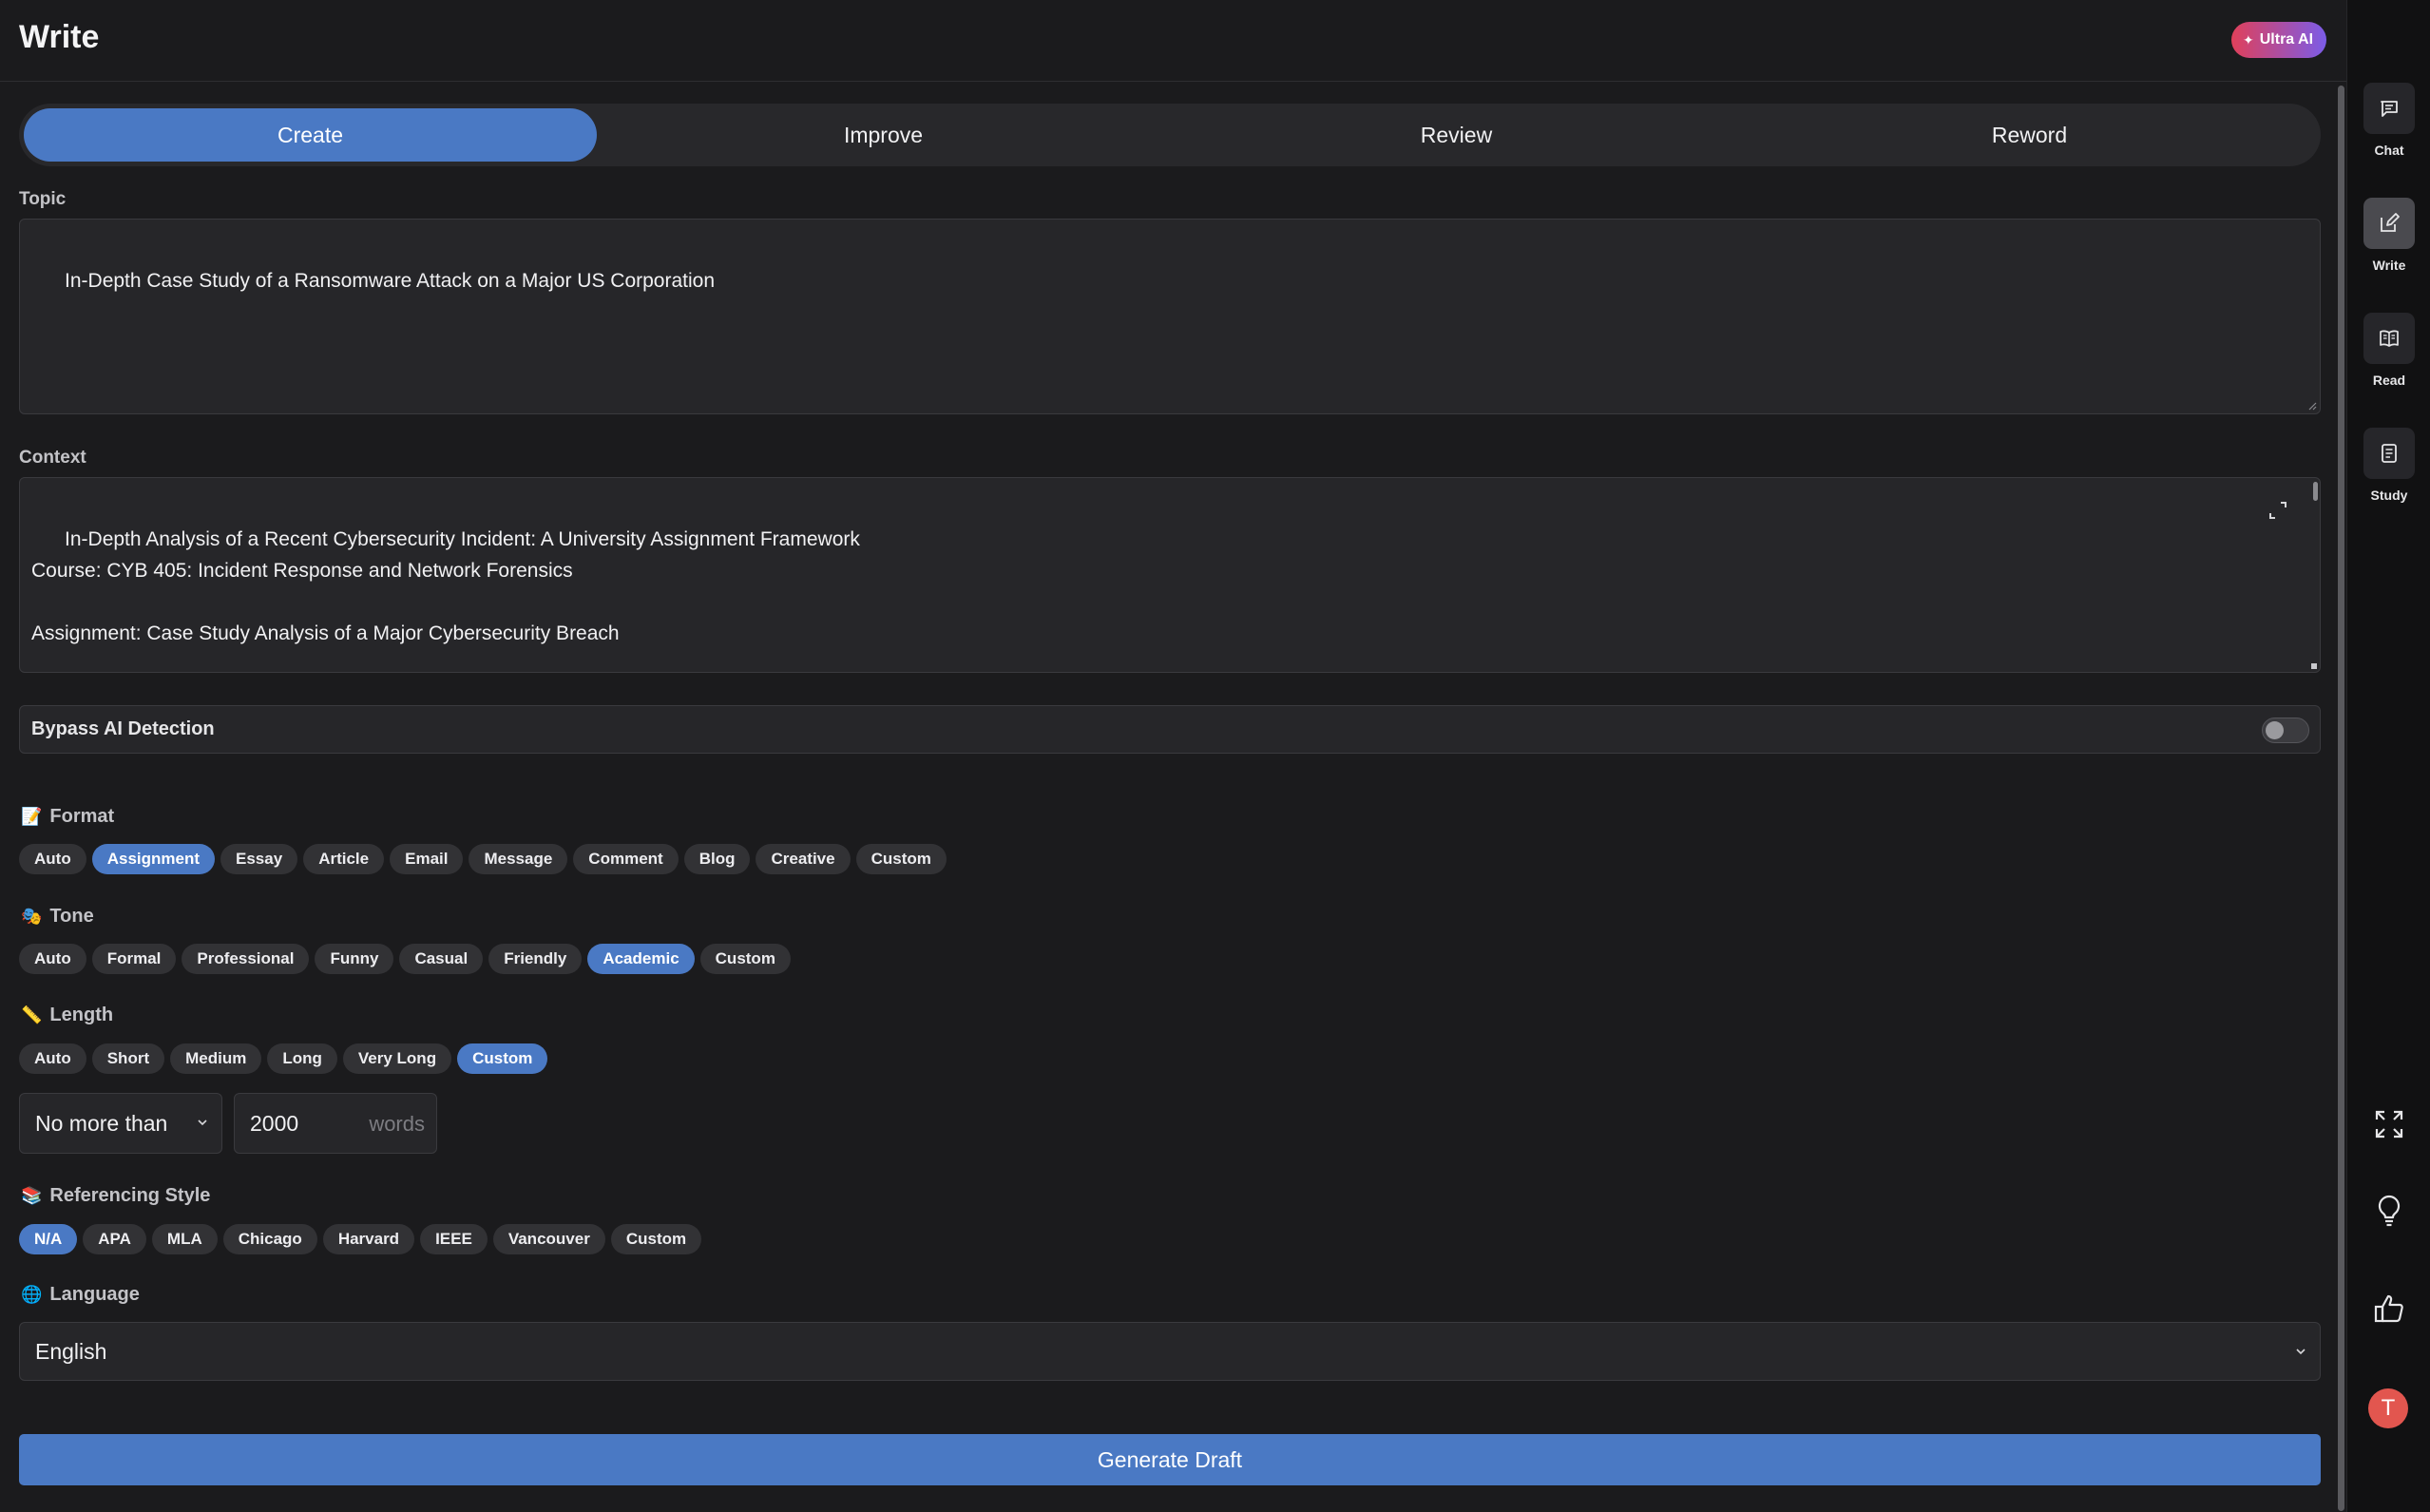  I want to click on edit-icon, so click(2390, 222).